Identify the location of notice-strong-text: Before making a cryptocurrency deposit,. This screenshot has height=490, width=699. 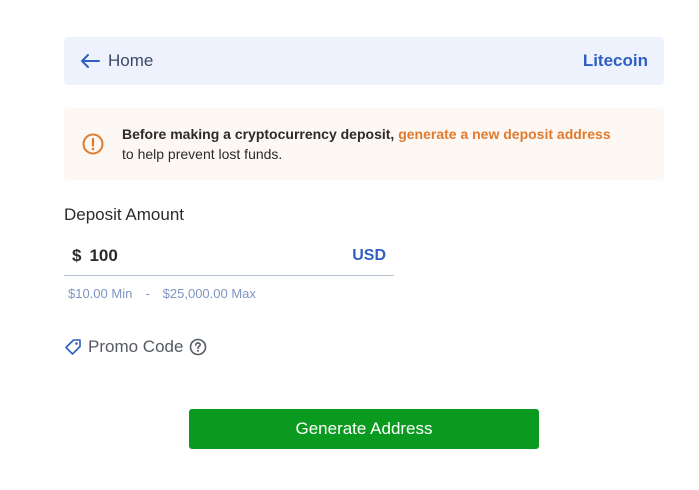
(258, 134).